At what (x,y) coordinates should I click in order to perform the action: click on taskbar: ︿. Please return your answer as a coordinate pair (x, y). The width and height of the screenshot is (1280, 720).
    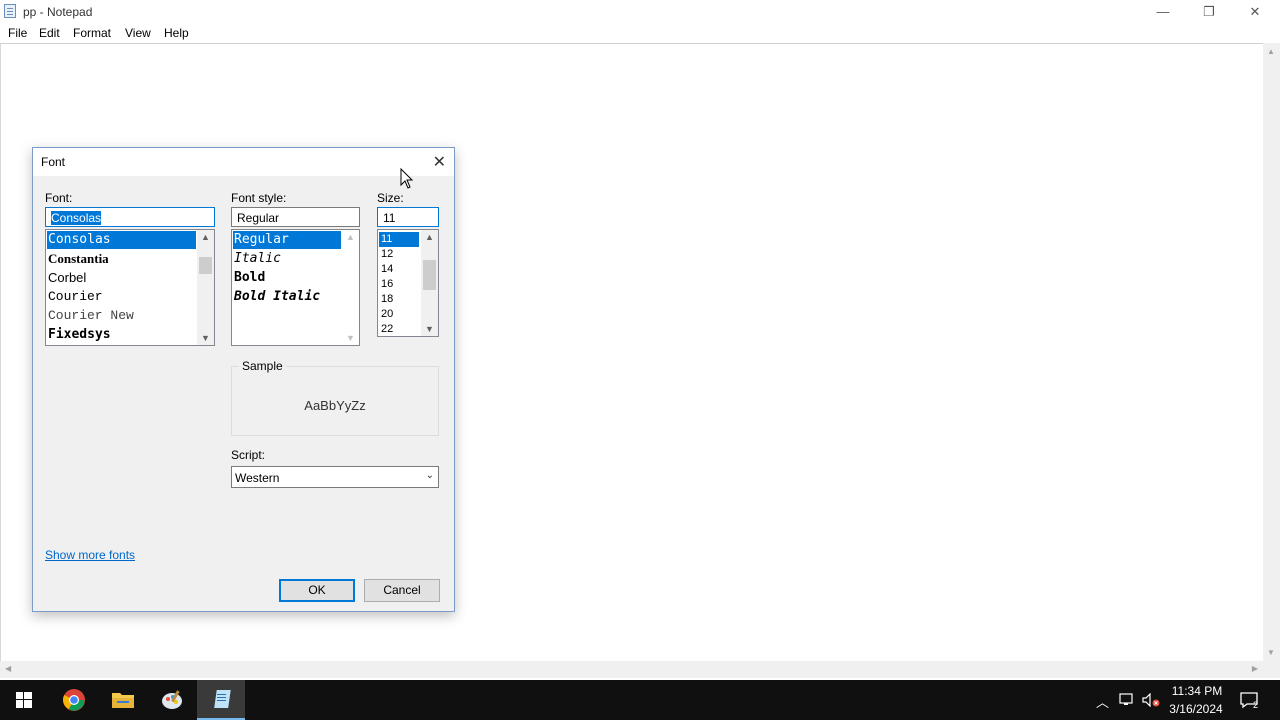
    Looking at the image, I should click on (640, 700).